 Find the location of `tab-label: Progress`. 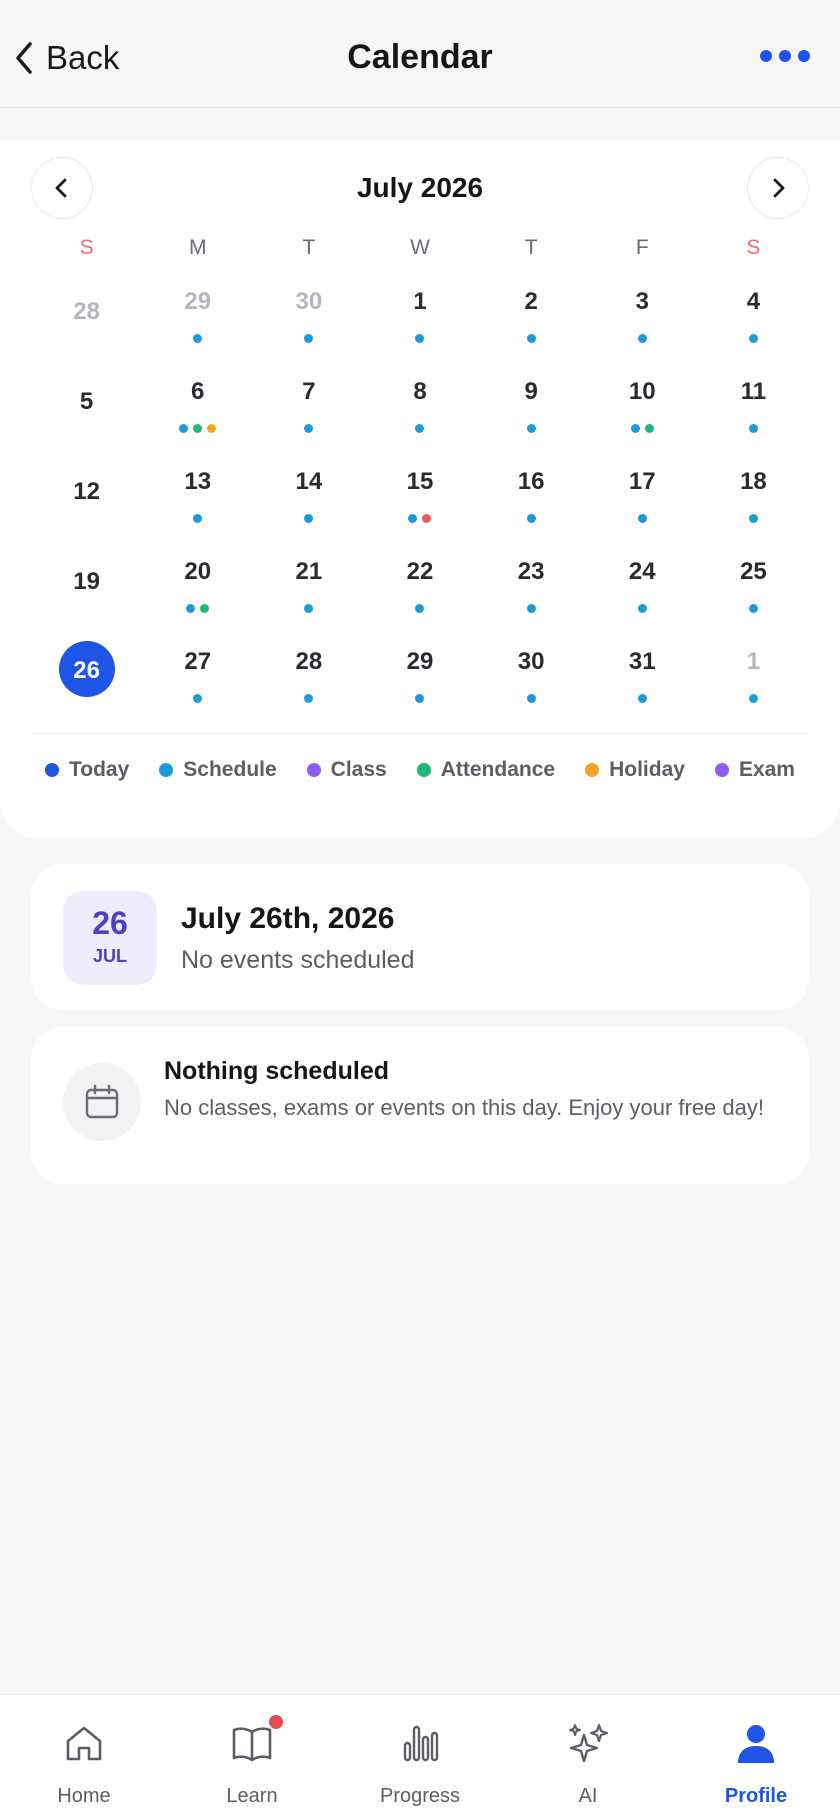

tab-label: Progress is located at coordinates (420, 1796).